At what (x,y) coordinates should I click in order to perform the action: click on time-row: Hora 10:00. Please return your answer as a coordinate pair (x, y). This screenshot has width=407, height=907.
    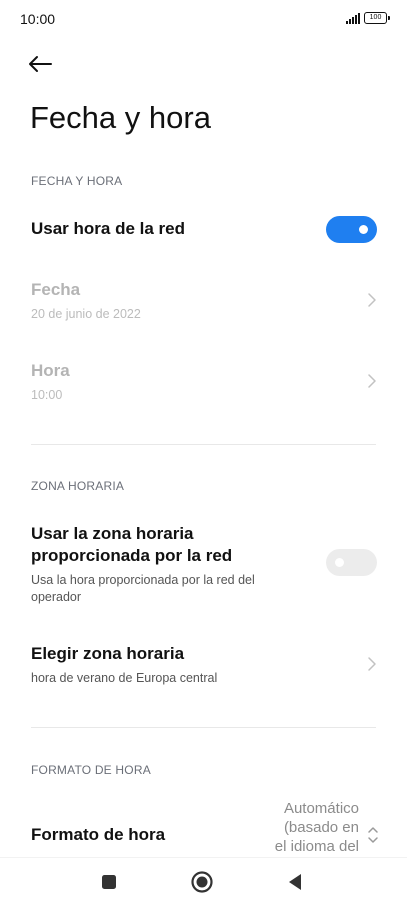
    Looking at the image, I should click on (203, 382).